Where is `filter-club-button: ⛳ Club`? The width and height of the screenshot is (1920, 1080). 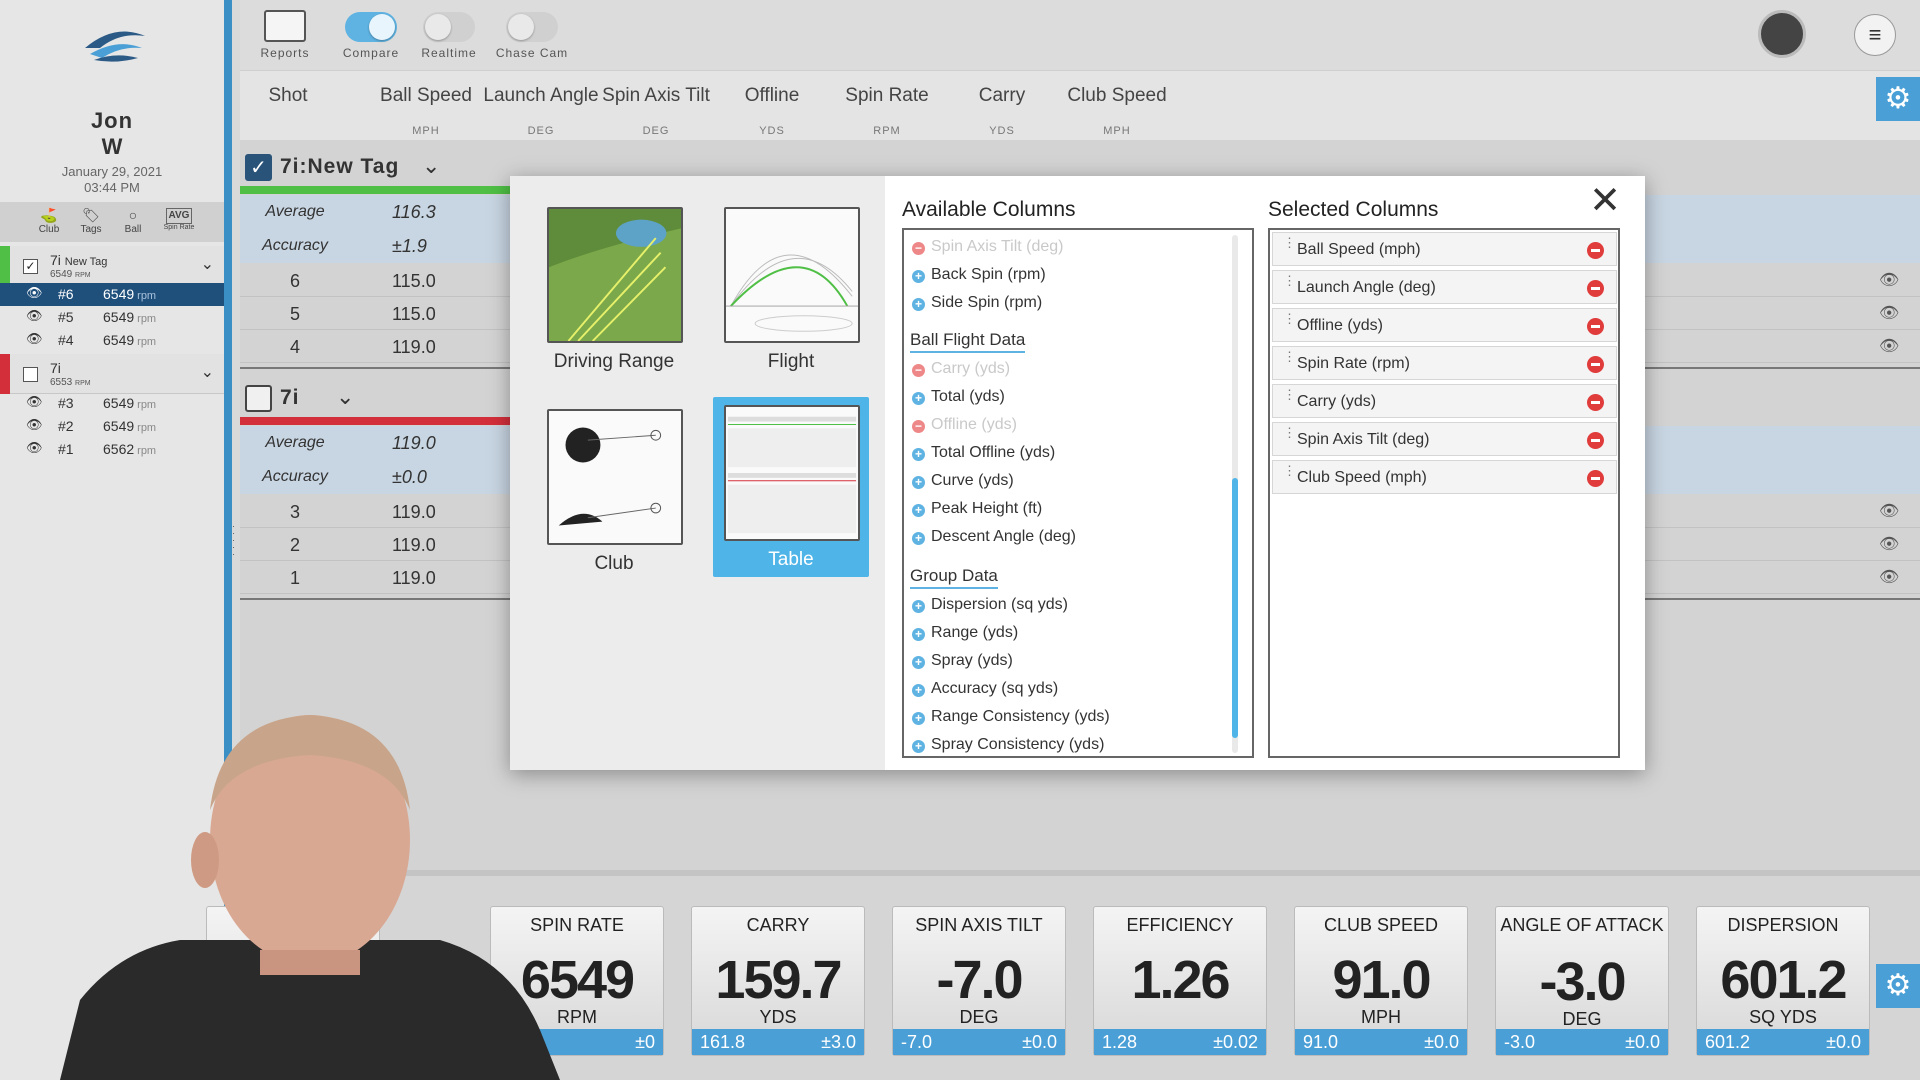 filter-club-button: ⛳ Club is located at coordinates (49, 222).